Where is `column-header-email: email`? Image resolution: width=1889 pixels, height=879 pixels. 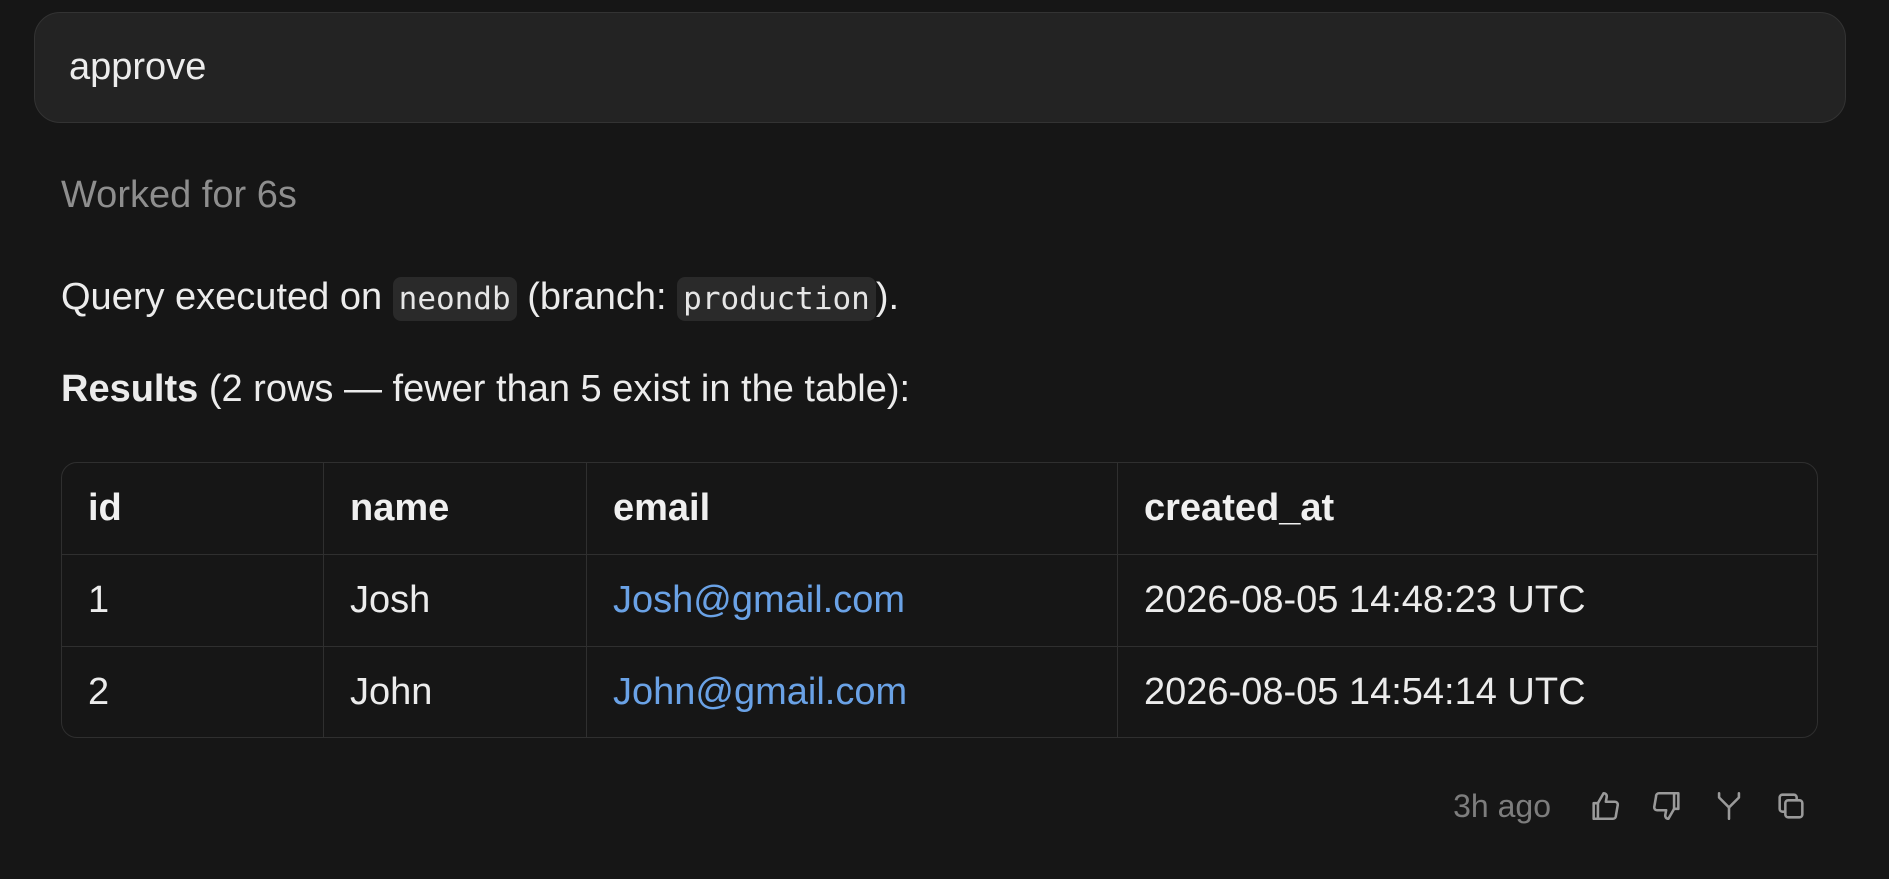
column-header-email: email is located at coordinates (852, 509).